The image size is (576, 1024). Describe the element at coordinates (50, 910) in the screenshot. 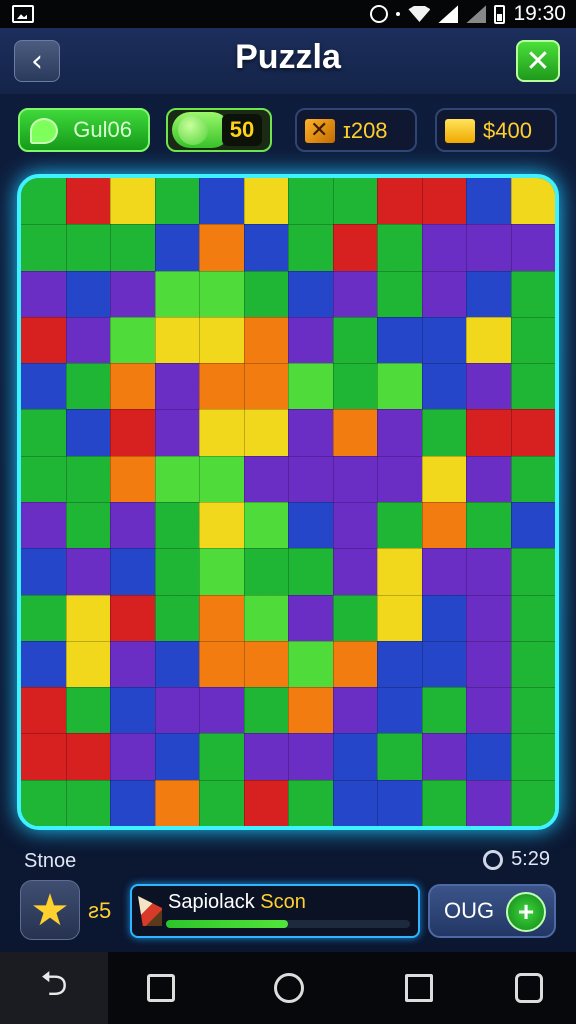

I see `star-button: ★` at that location.